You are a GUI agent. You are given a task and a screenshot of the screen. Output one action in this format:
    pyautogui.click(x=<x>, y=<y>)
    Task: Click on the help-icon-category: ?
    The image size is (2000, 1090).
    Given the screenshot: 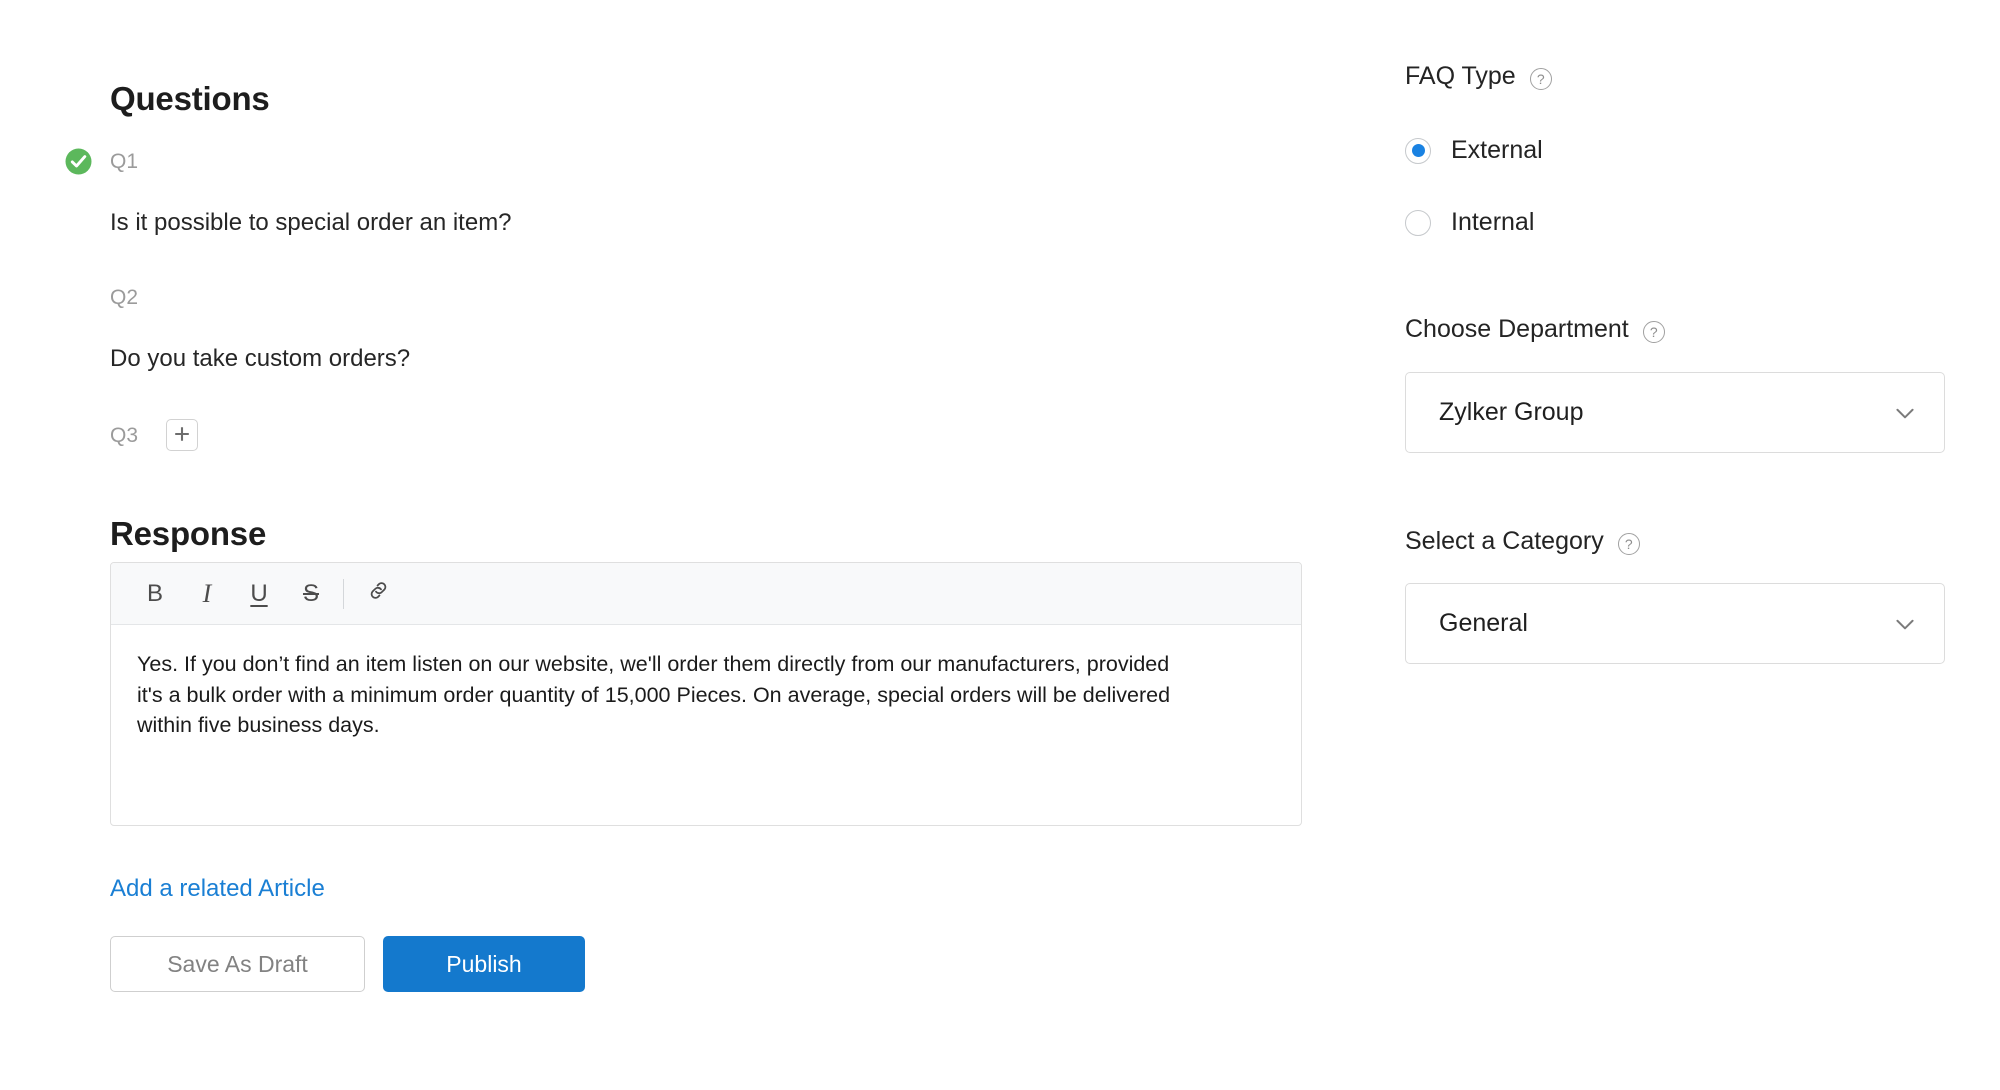 What is the action you would take?
    pyautogui.click(x=1628, y=543)
    